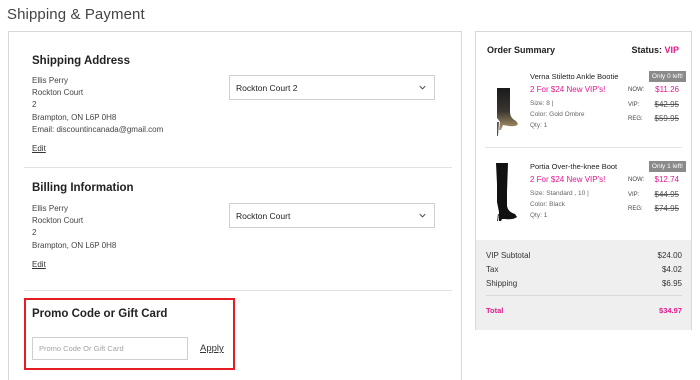  I want to click on shipping-unit: 2, so click(34, 105).